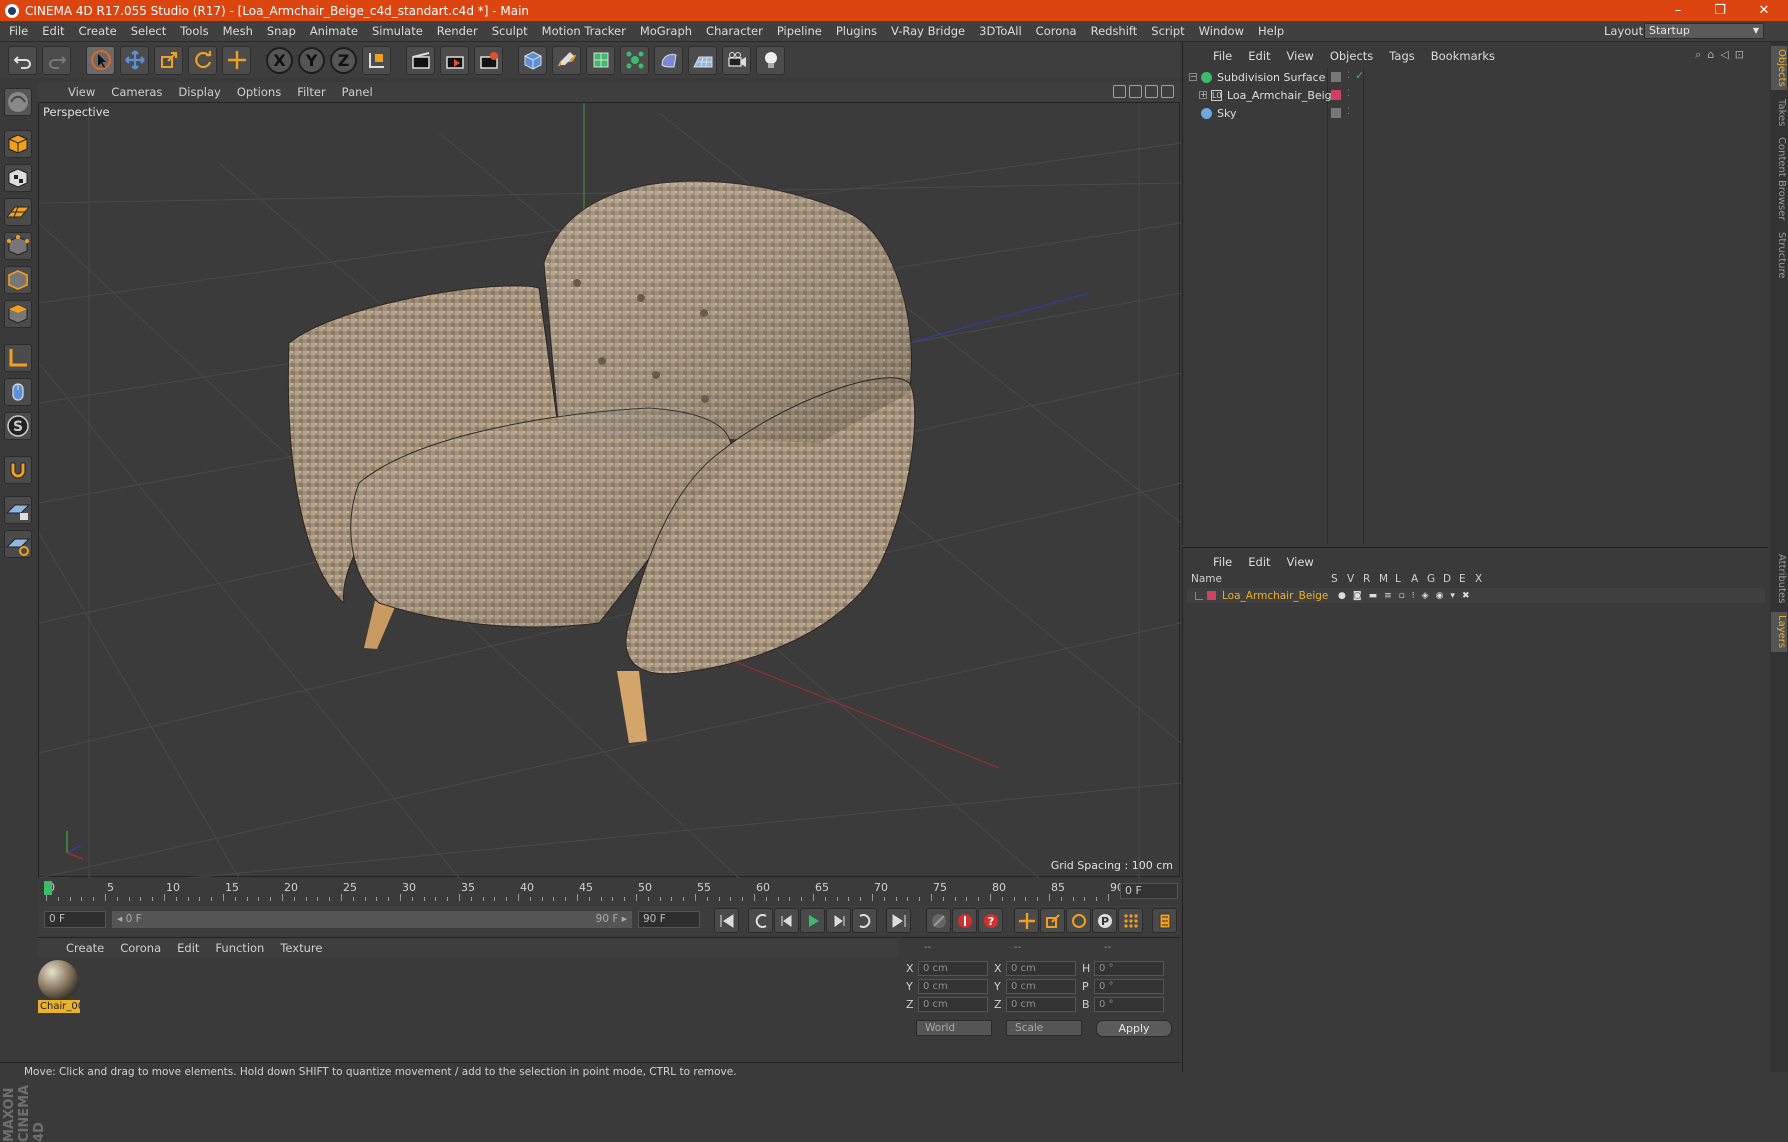 This screenshot has height=1142, width=1788. What do you see at coordinates (18, 144) in the screenshot?
I see `model-mode-button` at bounding box center [18, 144].